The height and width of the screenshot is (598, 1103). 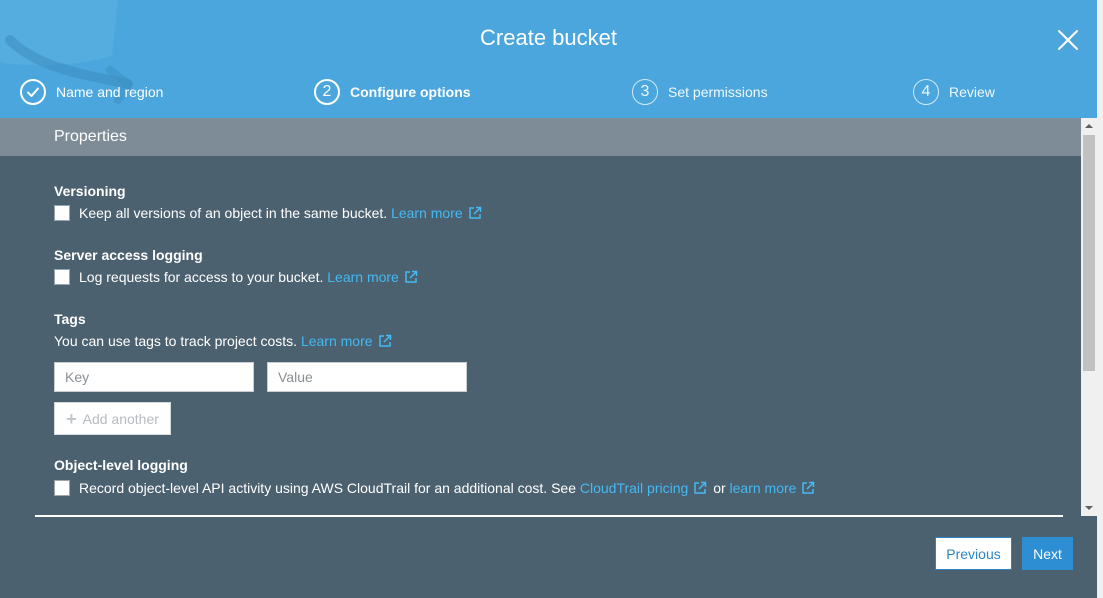 I want to click on object-logging-title: Object-level logging, so click(x=121, y=465).